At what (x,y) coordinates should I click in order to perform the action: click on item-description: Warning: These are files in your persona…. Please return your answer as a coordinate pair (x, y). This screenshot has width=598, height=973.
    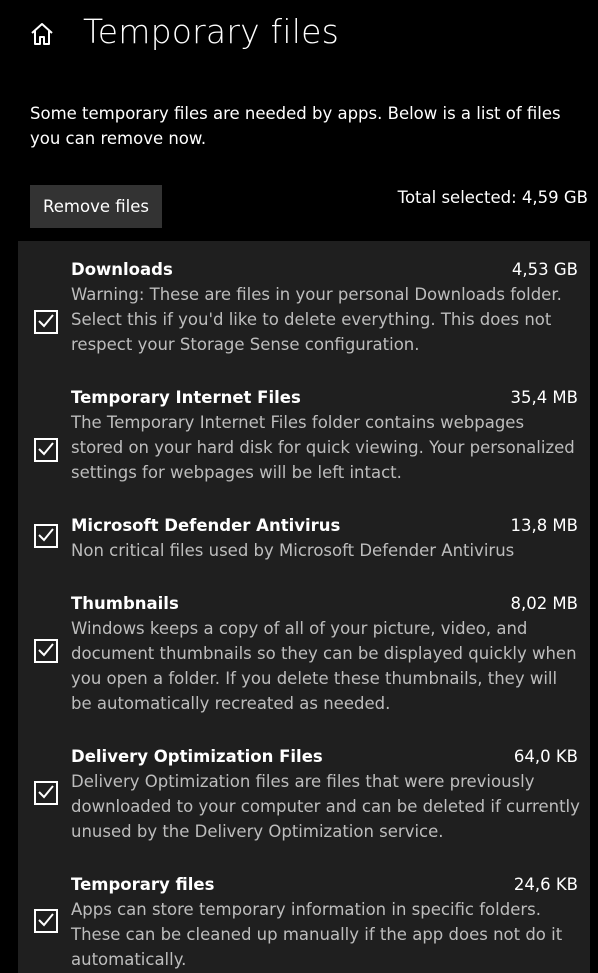
    Looking at the image, I should click on (316, 319).